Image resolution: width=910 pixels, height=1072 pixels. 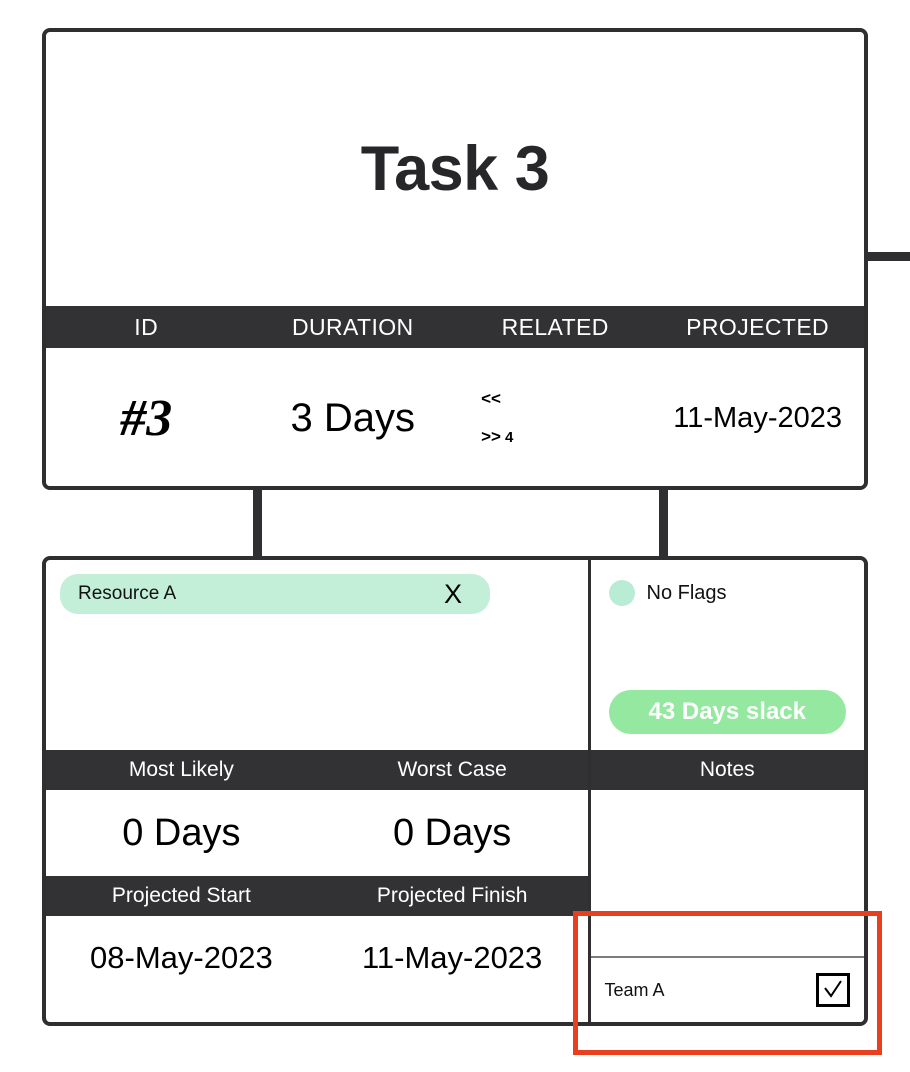 I want to click on column-header-id: ID, so click(x=146, y=326).